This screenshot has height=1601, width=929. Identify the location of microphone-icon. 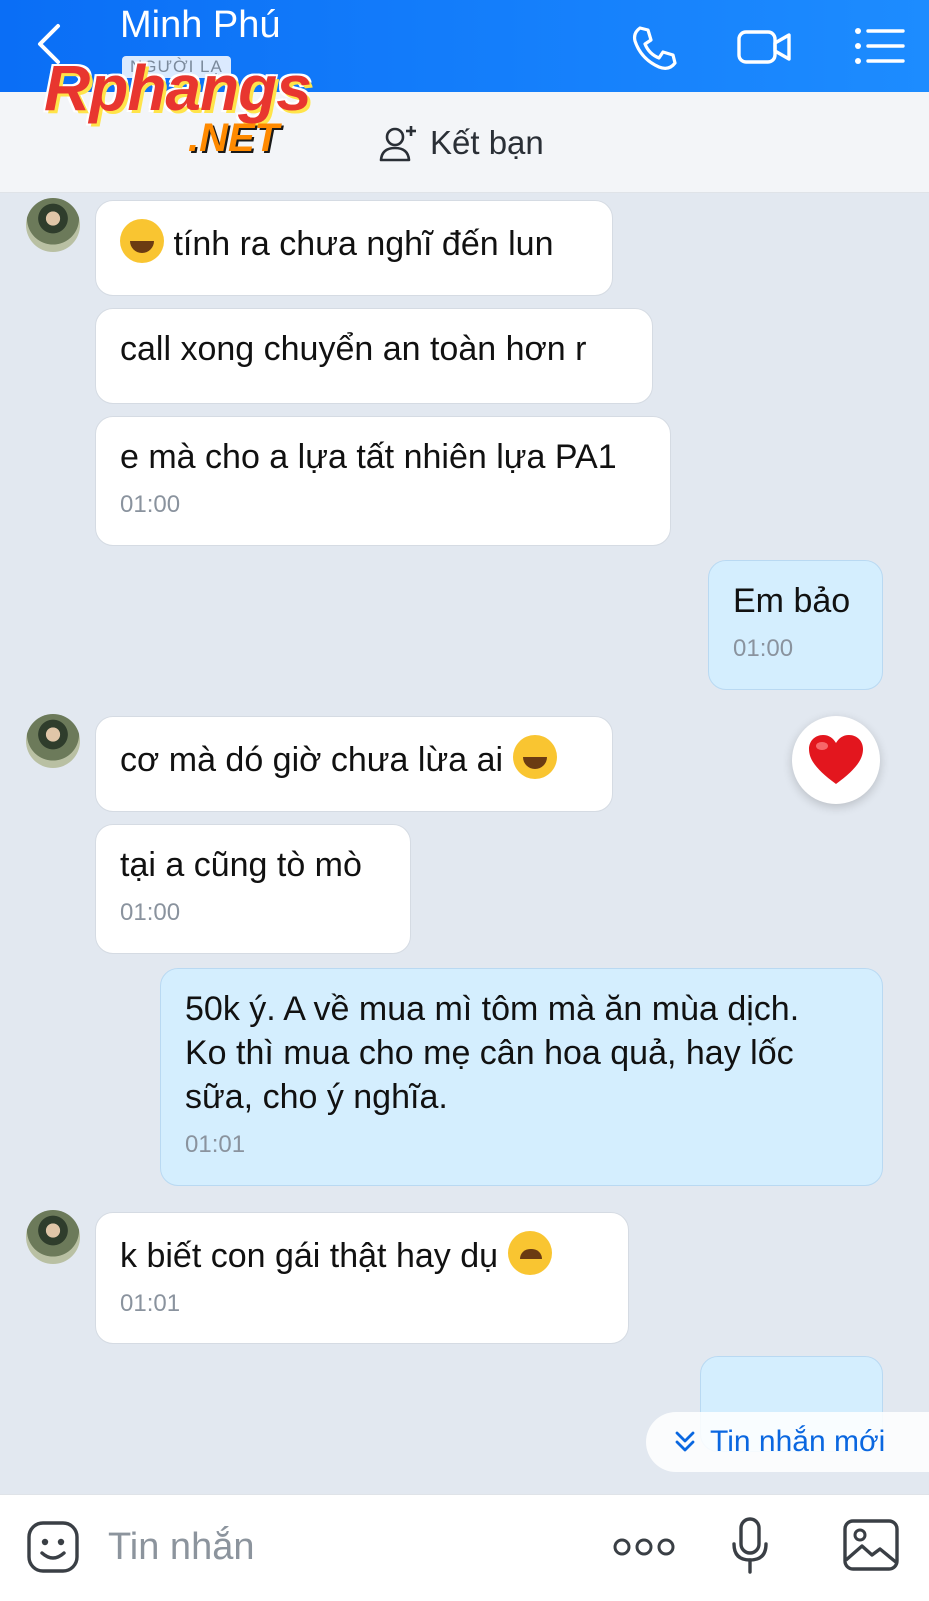
(750, 1546).